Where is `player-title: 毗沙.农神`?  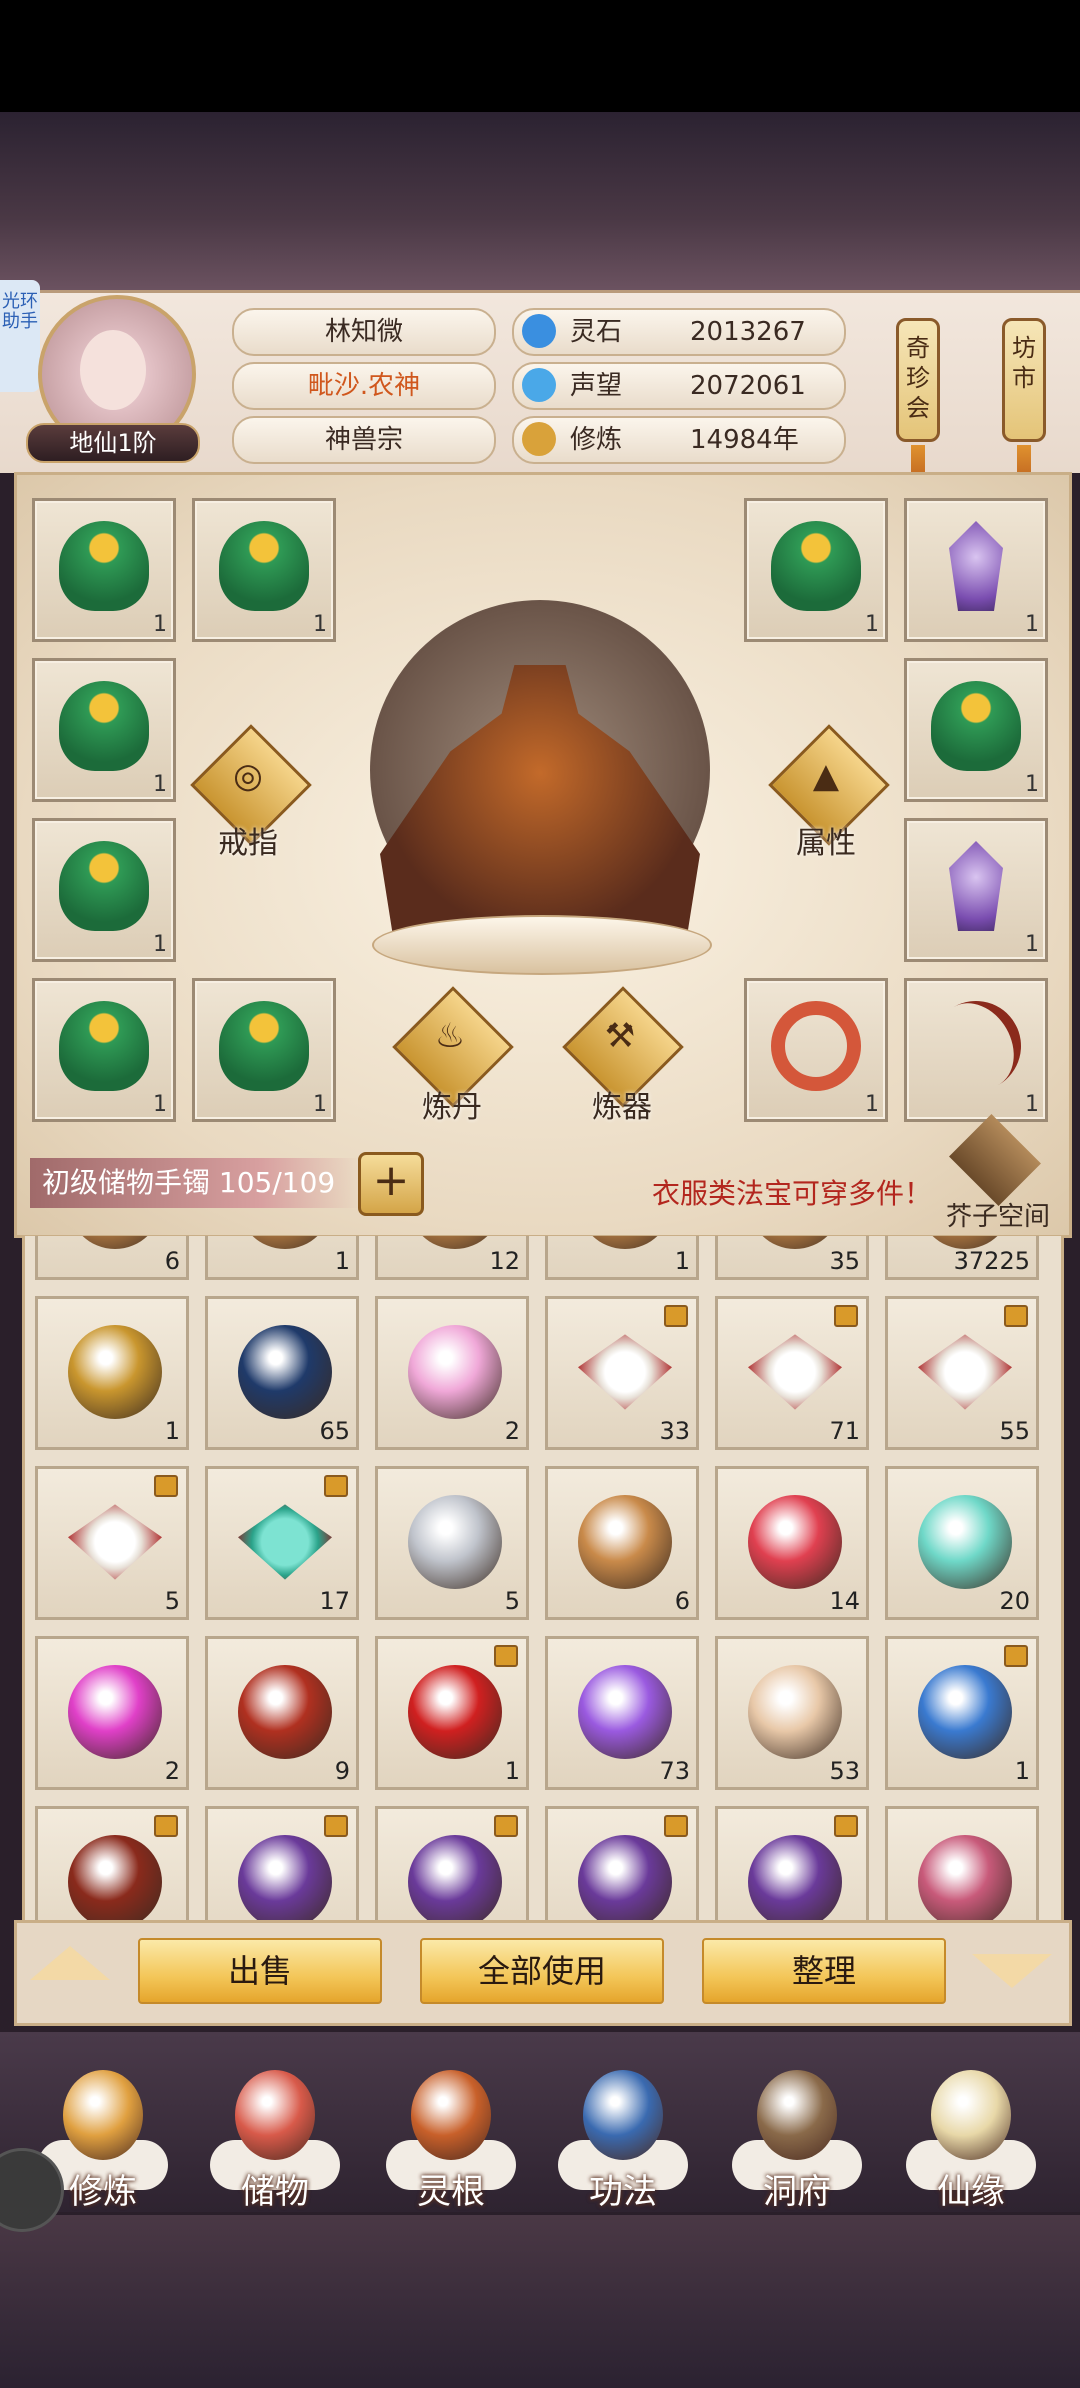
player-title: 毗沙.农神 is located at coordinates (364, 386).